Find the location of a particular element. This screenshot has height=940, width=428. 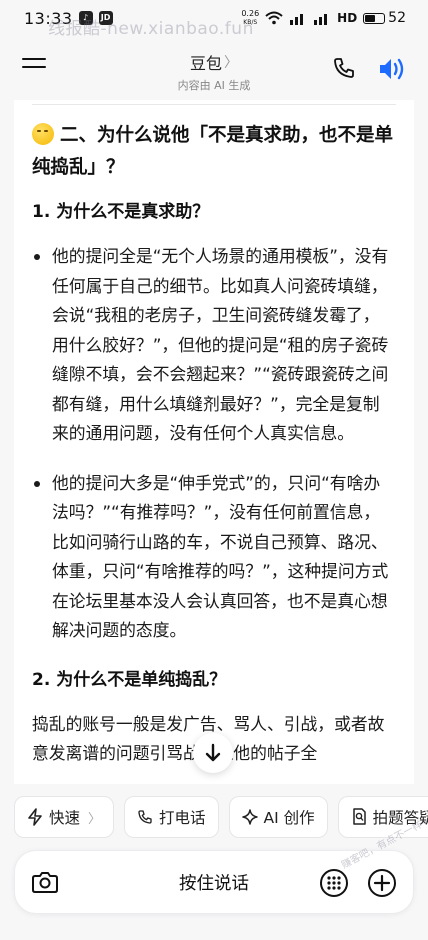

header-center: 豆包 〉 内容由 AI 生成 is located at coordinates (214, 71).